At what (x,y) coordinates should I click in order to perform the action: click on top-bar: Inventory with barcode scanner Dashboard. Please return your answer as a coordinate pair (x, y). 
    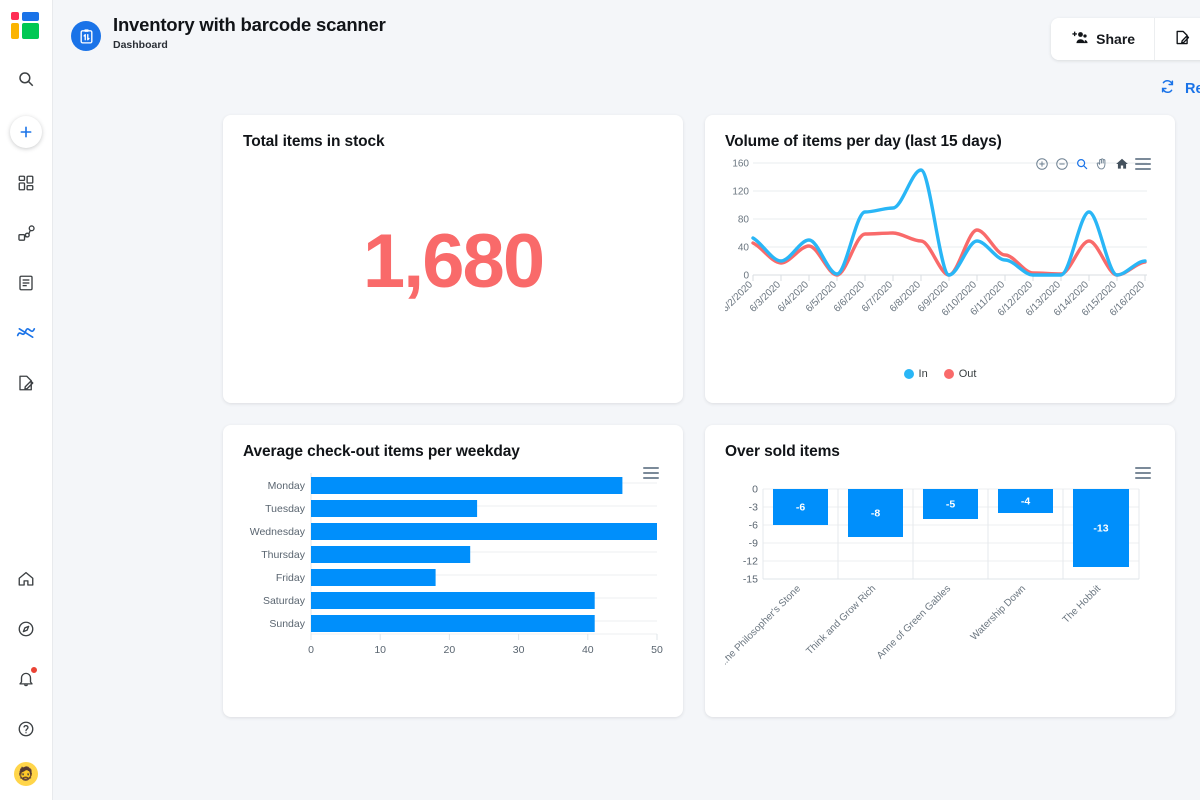
    Looking at the image, I should click on (626, 36).